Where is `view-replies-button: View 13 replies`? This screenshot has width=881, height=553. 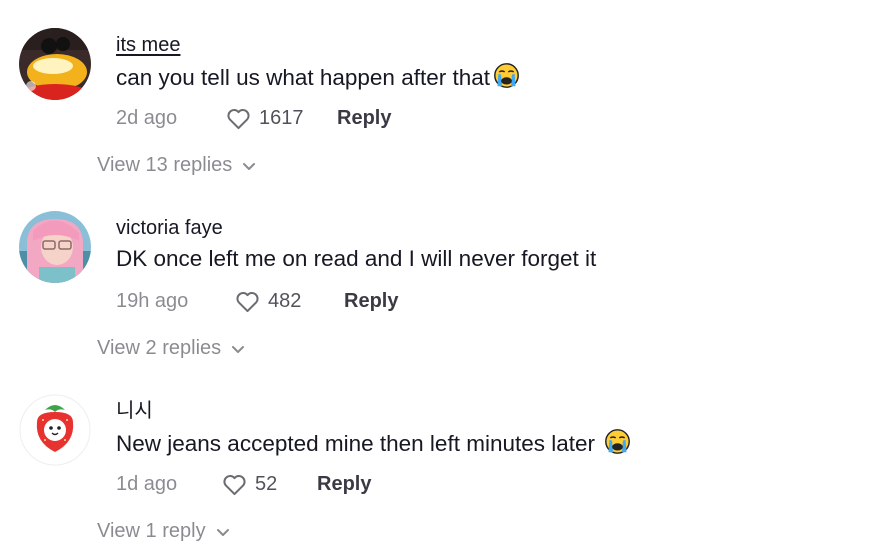
view-replies-button: View 13 replies is located at coordinates (177, 165).